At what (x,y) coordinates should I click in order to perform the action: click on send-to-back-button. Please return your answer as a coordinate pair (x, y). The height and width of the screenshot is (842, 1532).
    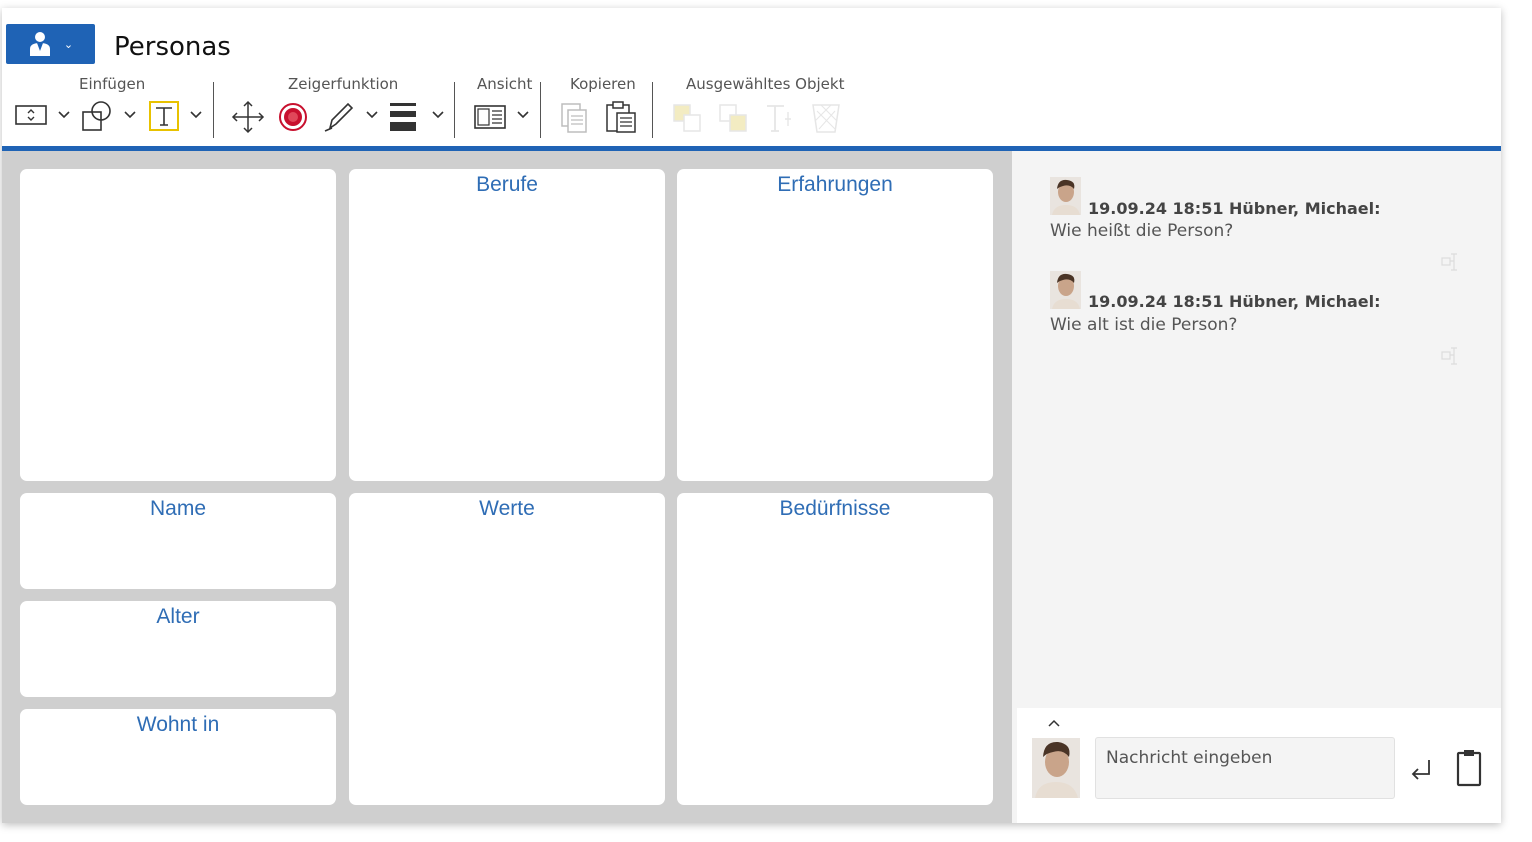
    Looking at the image, I should click on (733, 118).